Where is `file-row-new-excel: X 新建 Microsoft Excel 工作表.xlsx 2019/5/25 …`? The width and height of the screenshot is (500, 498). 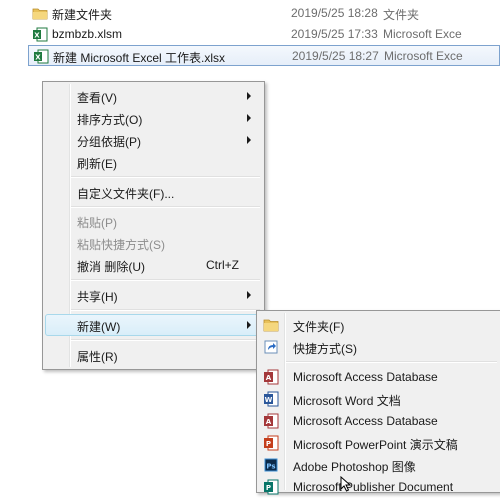
file-row-new-excel: X 新建 Microsoft Excel 工作表.xlsx 2019/5/25 … is located at coordinates (264, 55).